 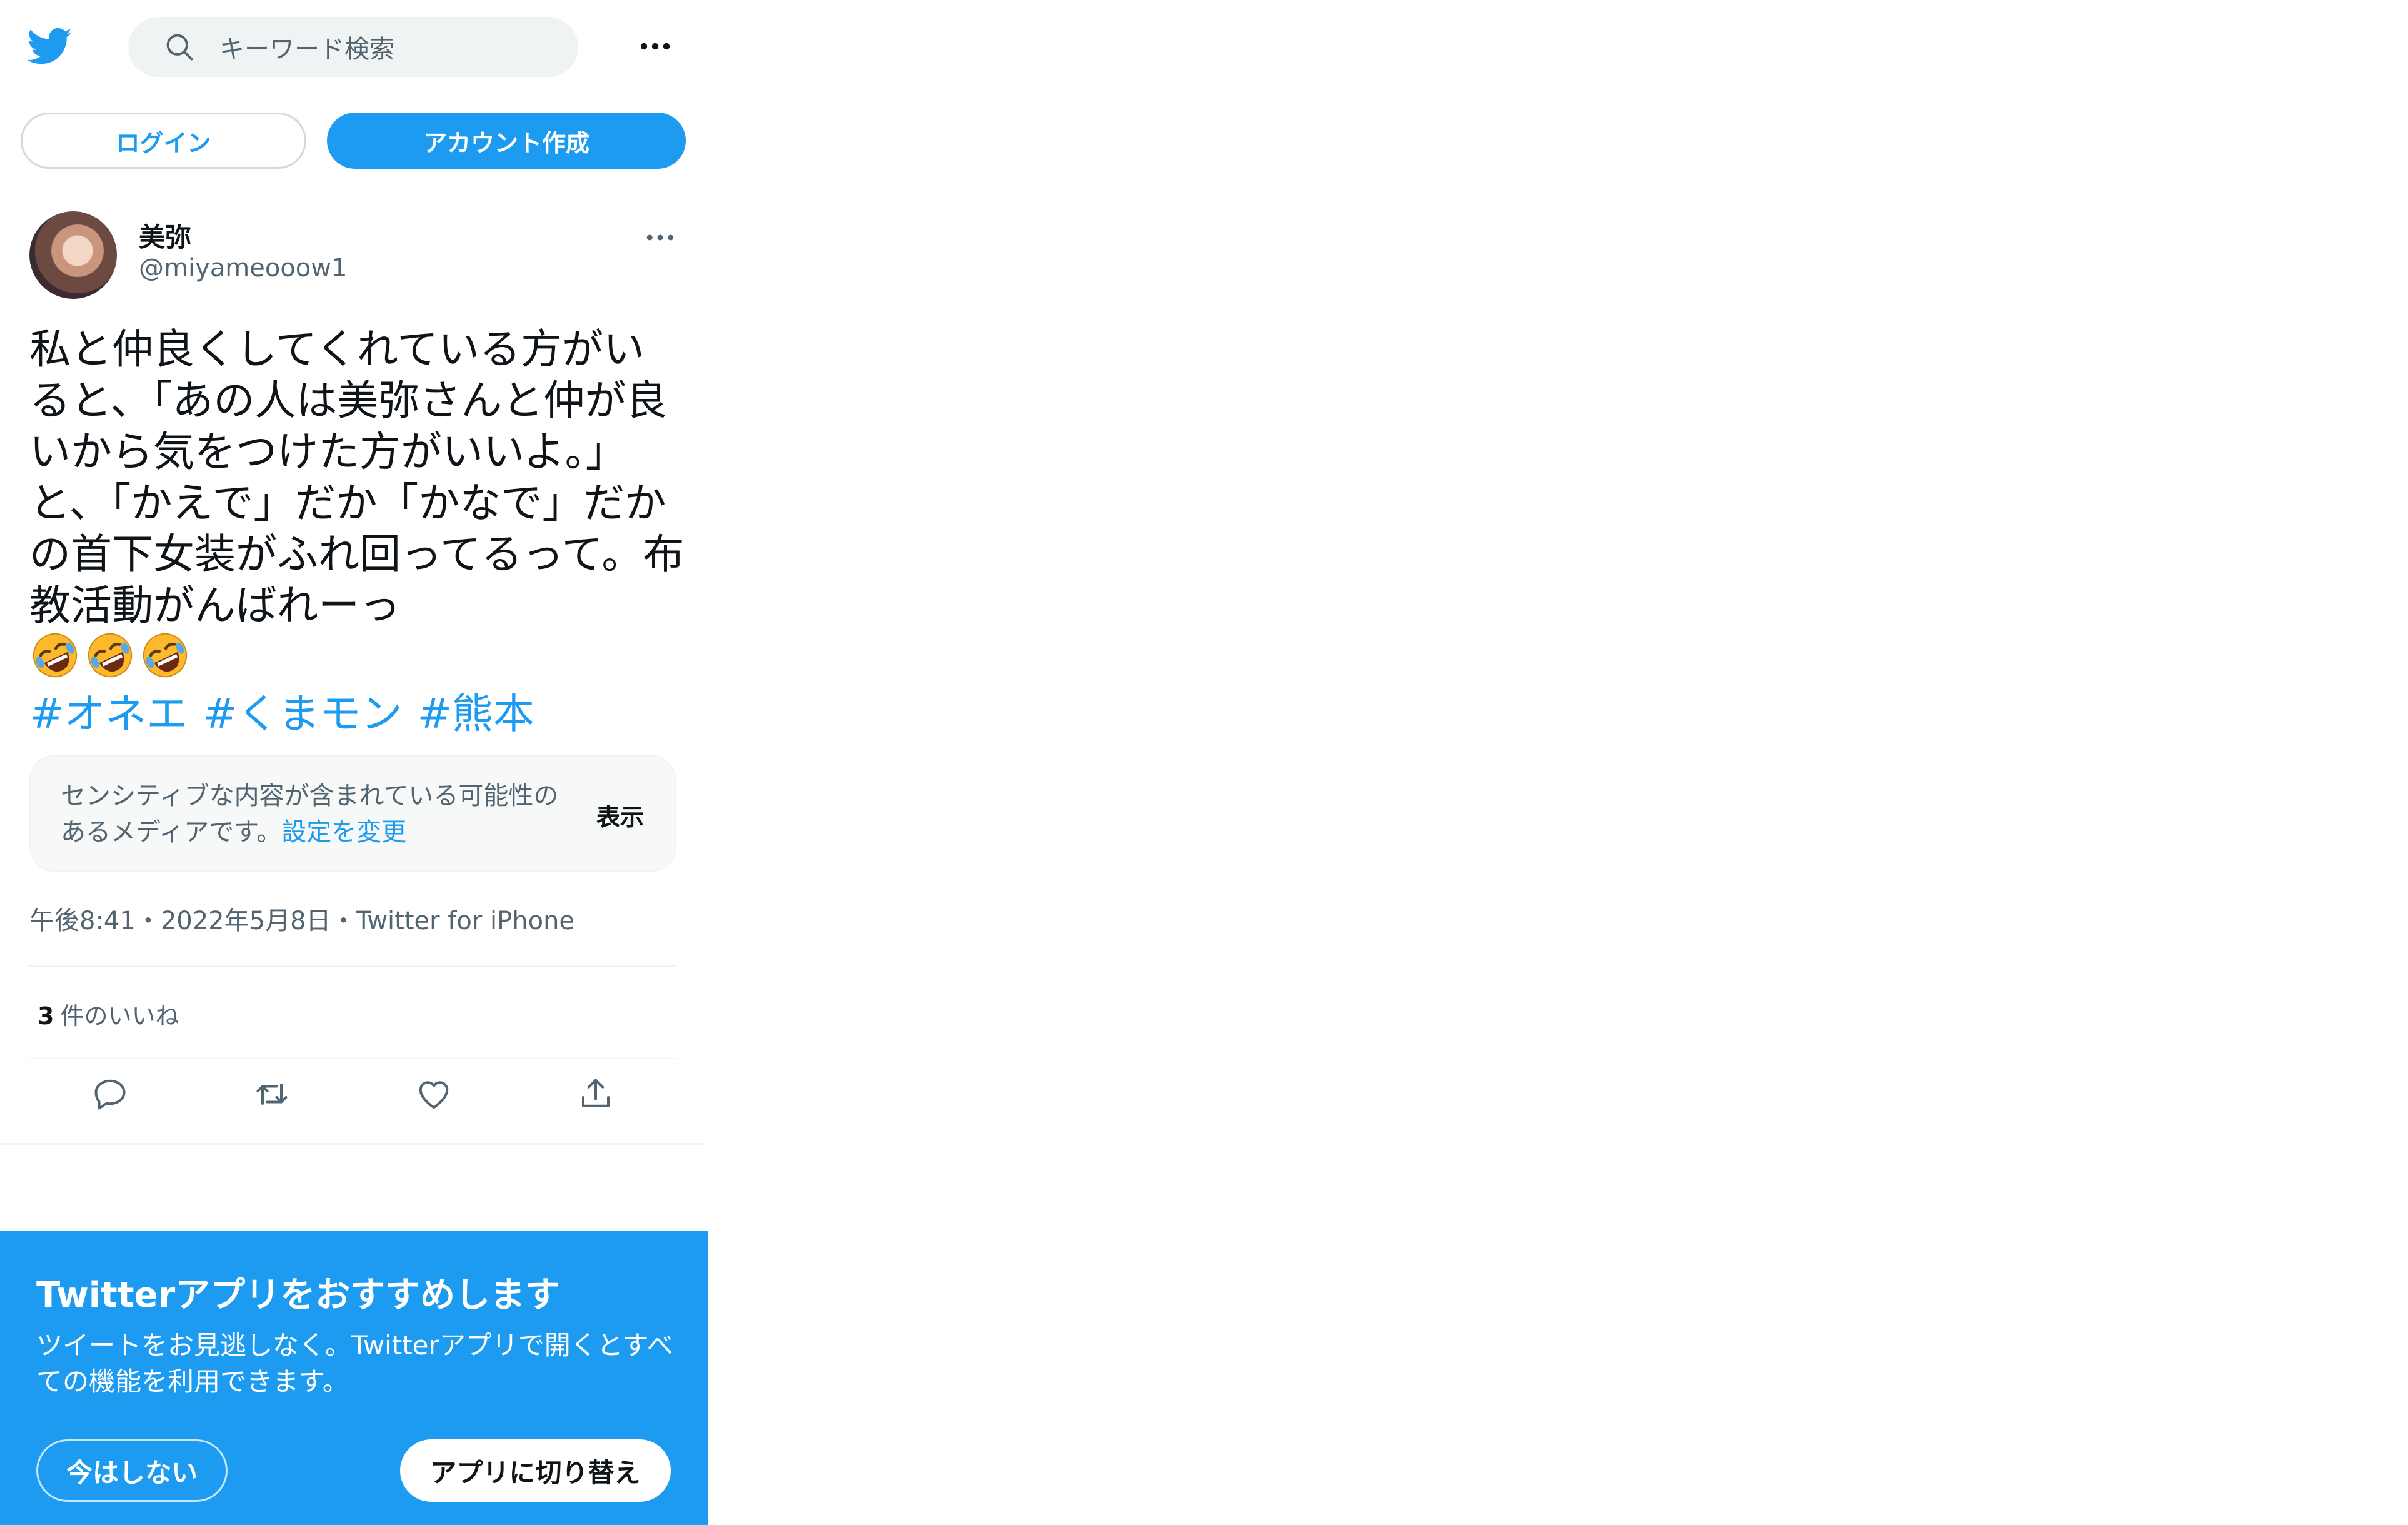 I want to click on tweet-actions, so click(x=352, y=1094).